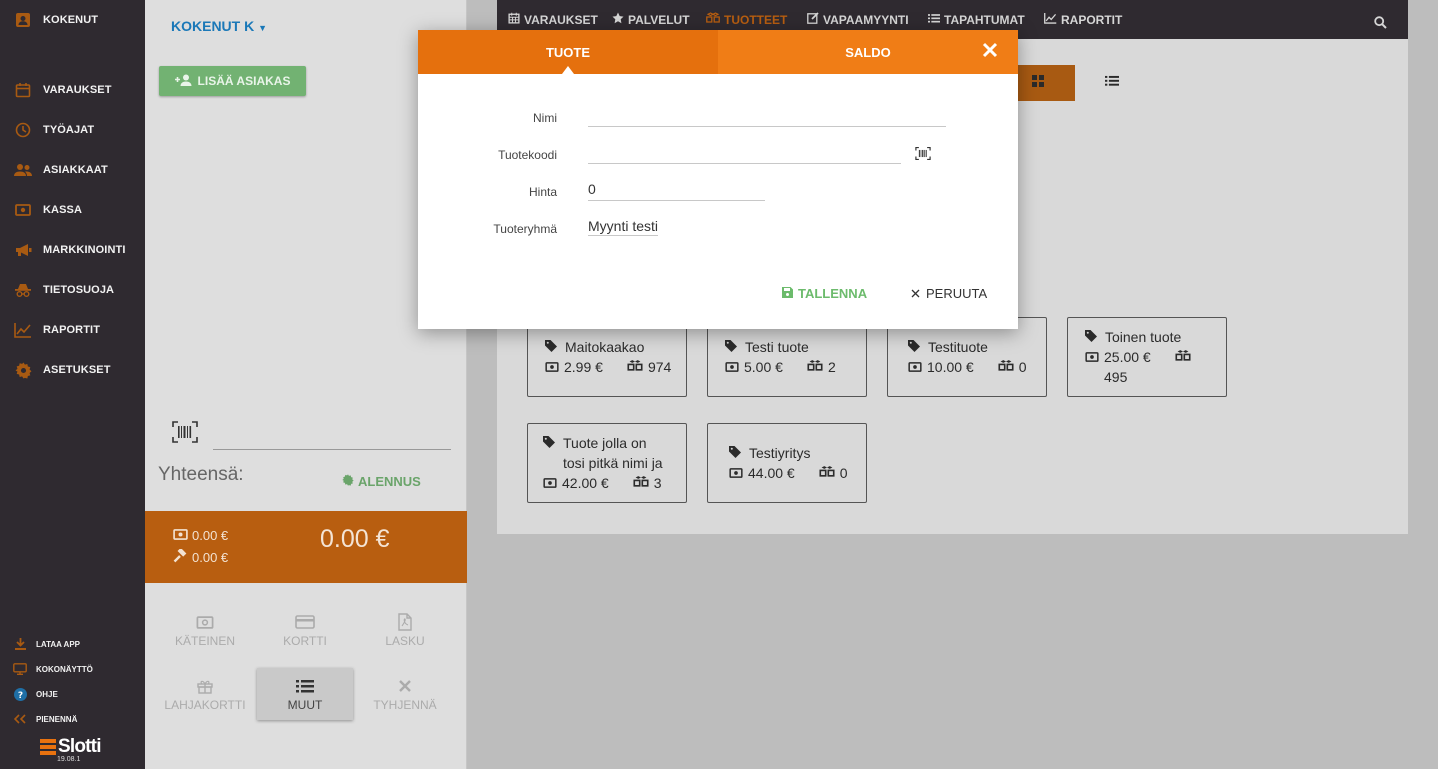 The image size is (1438, 769). I want to click on product-code-input, so click(744, 152).